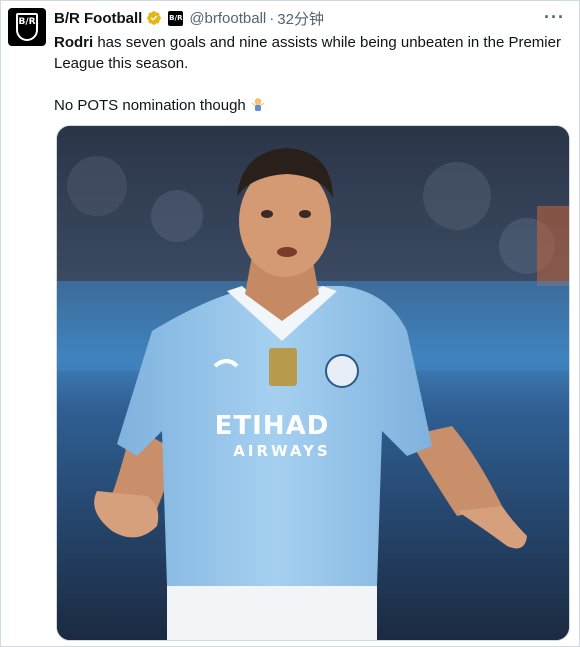  I want to click on tweet-line-2: No POTS nomination though, so click(314, 105).